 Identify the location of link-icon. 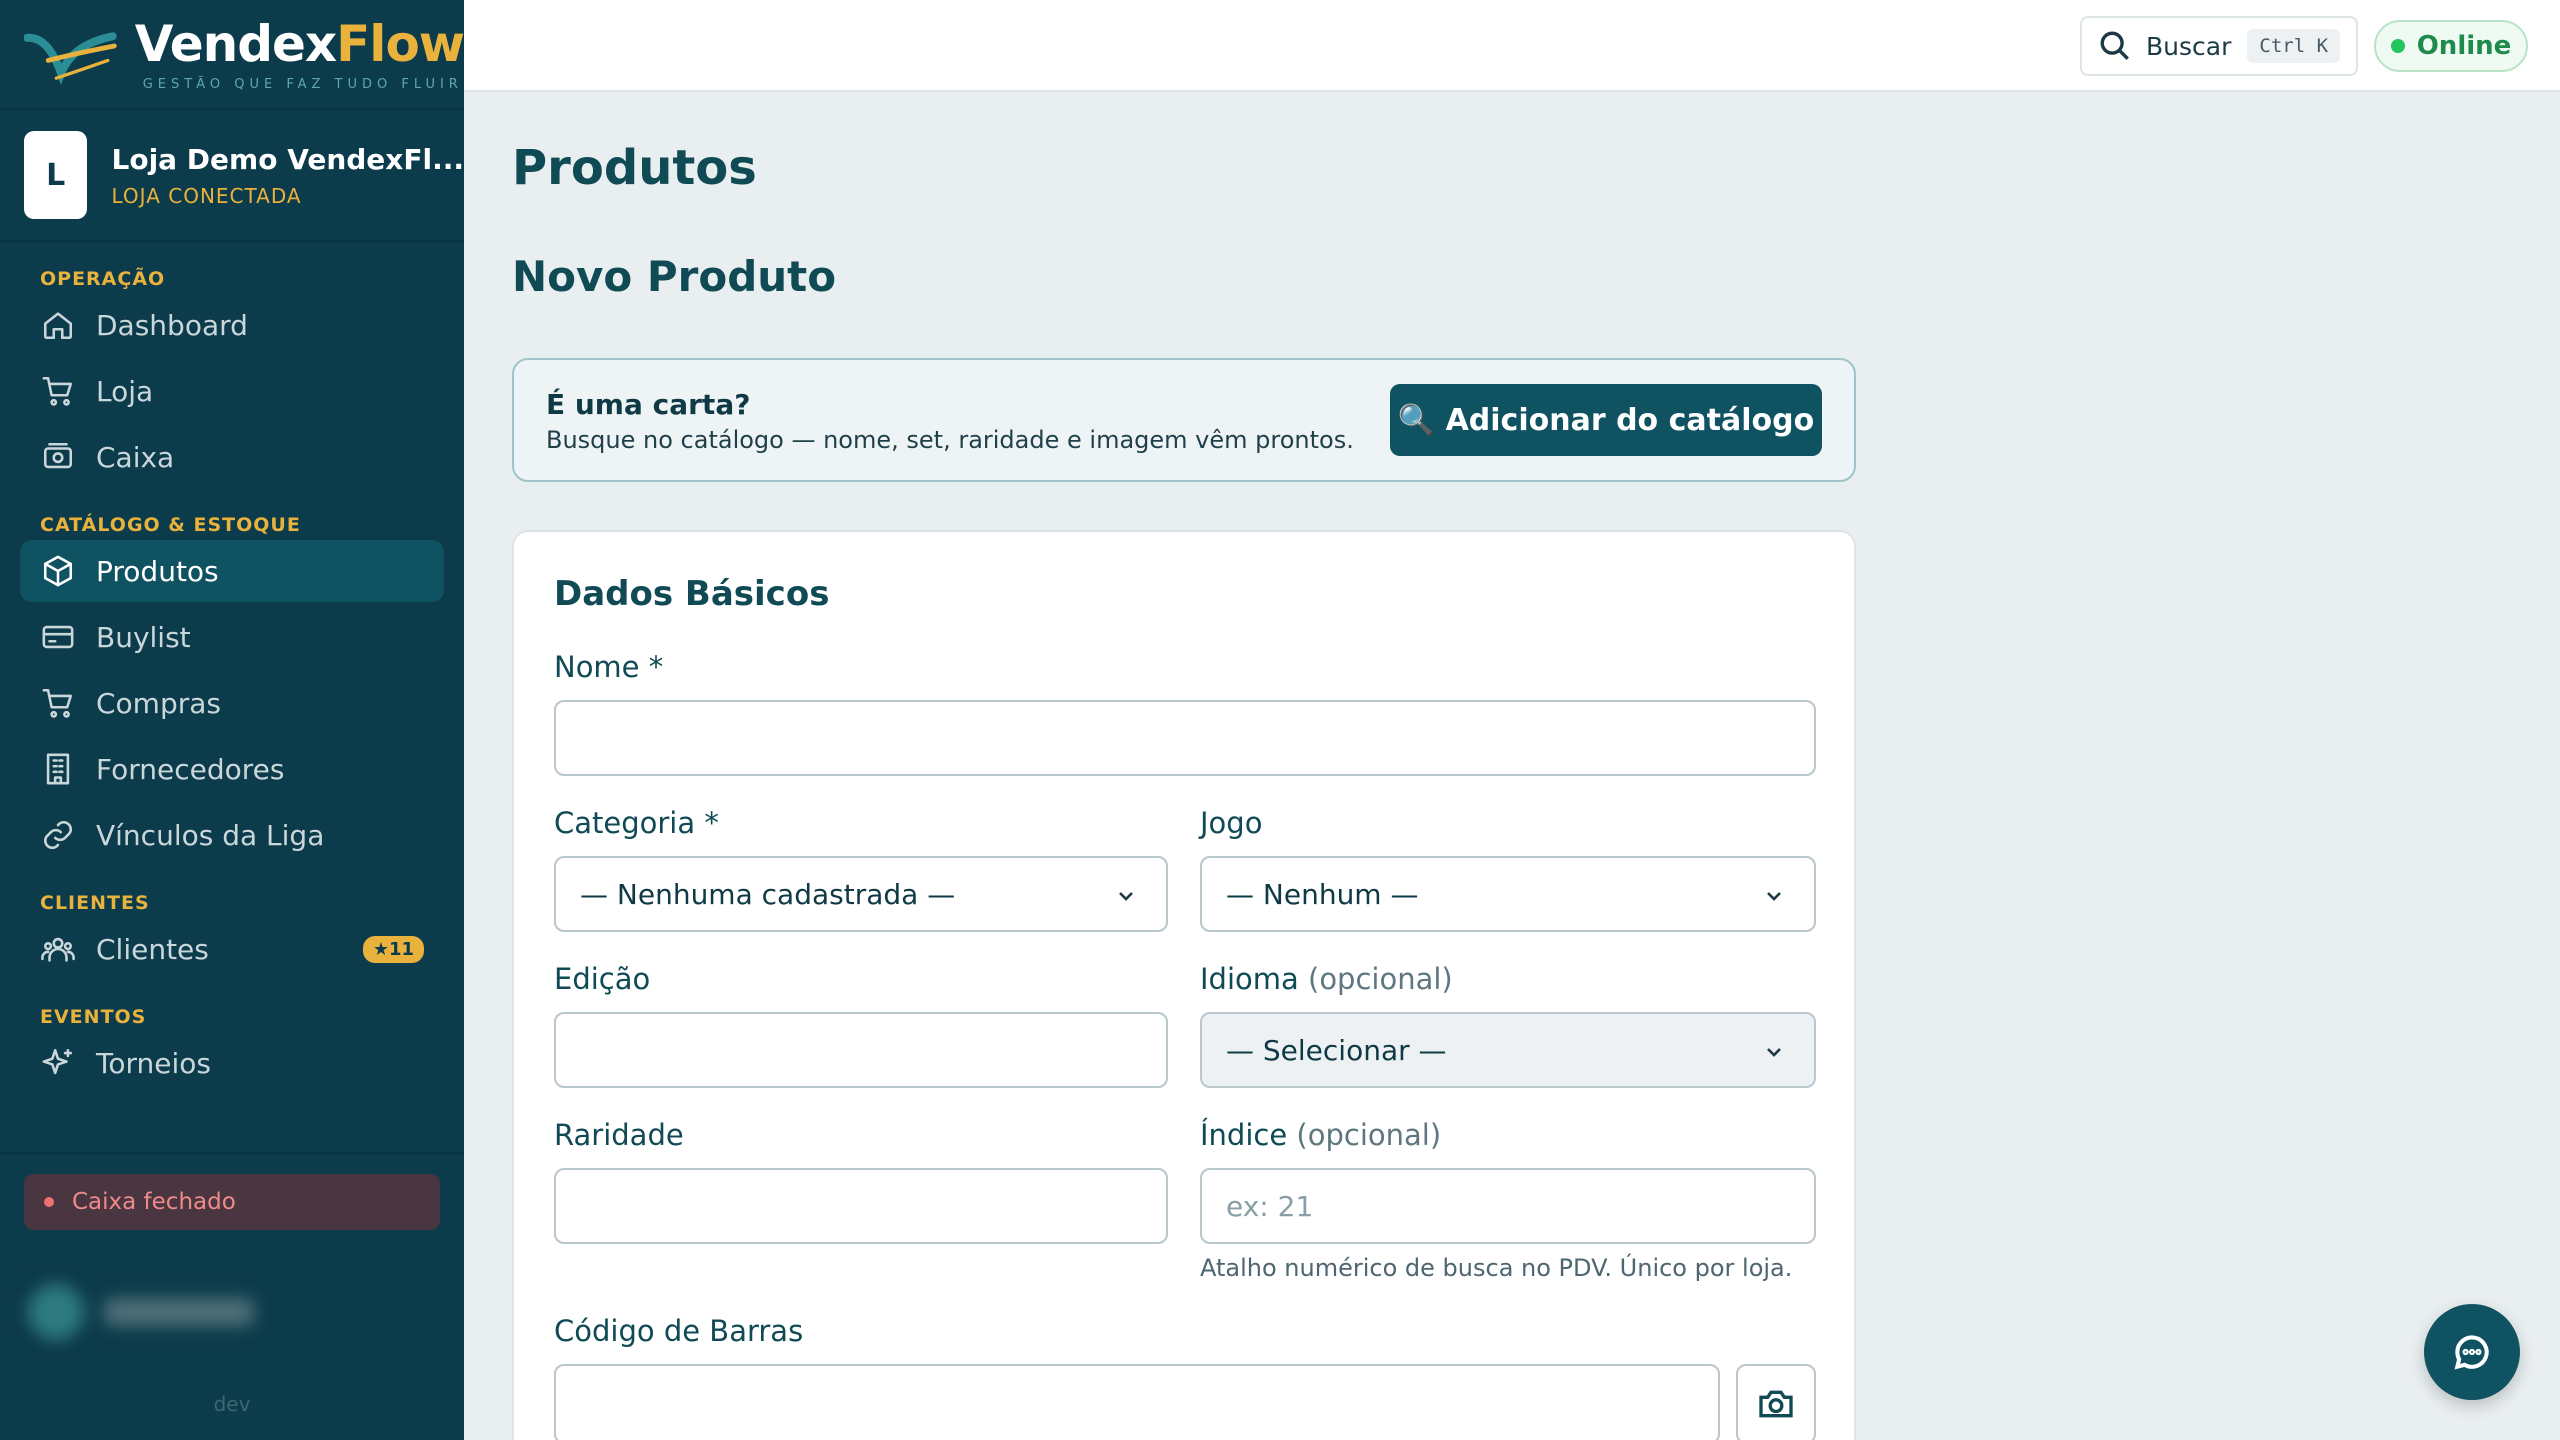
(58, 835).